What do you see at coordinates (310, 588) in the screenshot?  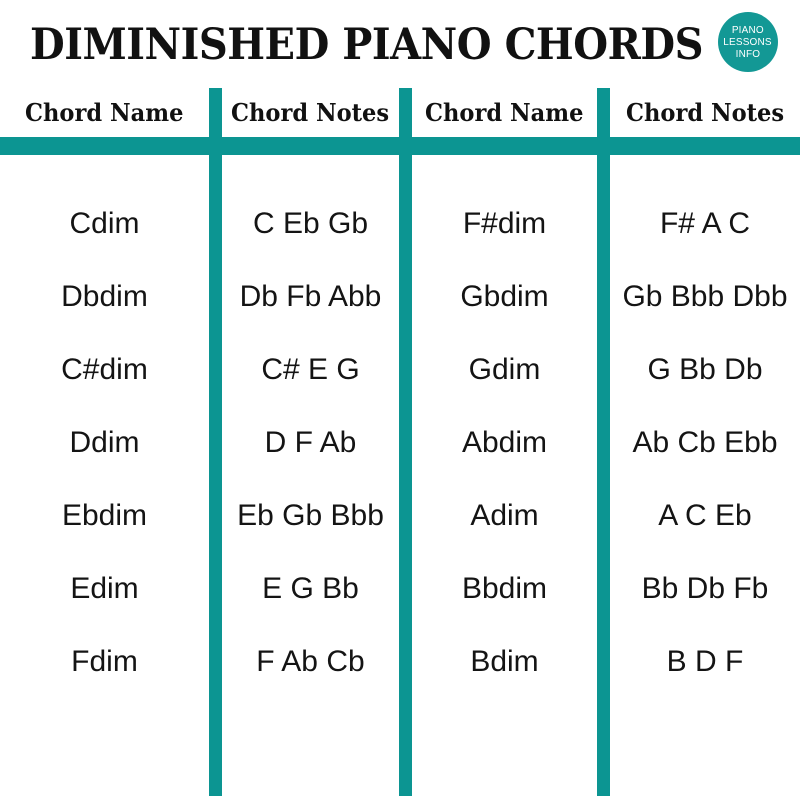 I see `table-cell: E G Bb` at bounding box center [310, 588].